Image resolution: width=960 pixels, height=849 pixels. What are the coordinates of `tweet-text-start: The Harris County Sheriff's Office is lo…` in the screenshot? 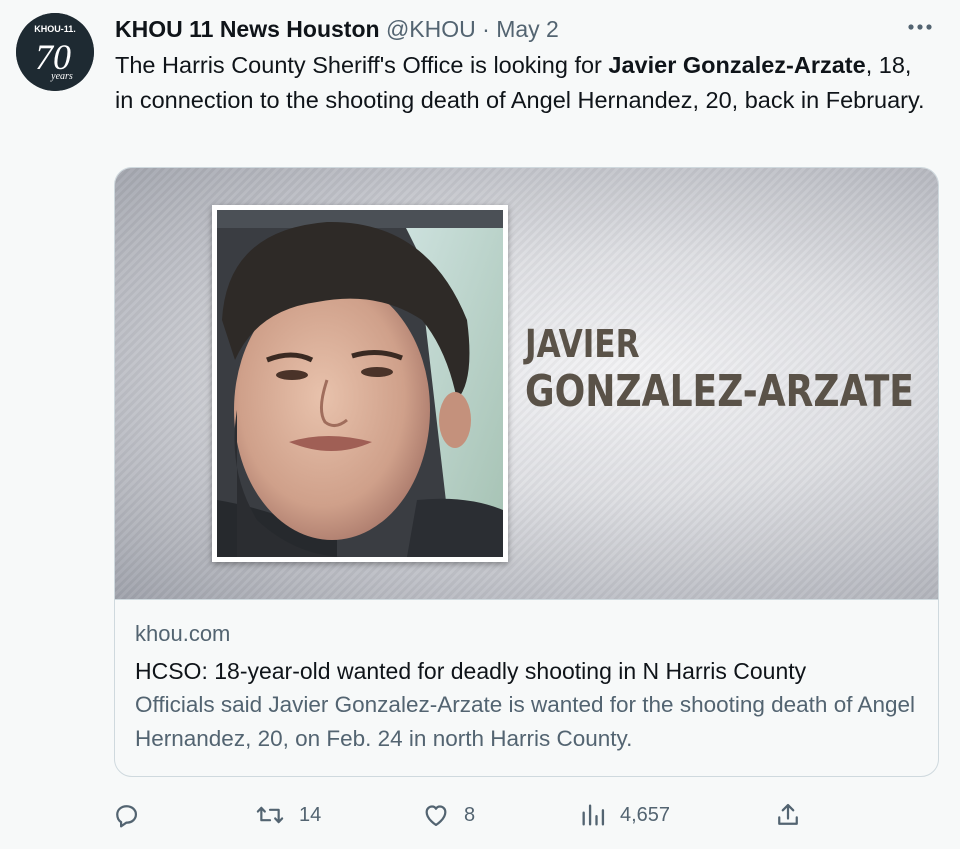 It's located at (362, 65).